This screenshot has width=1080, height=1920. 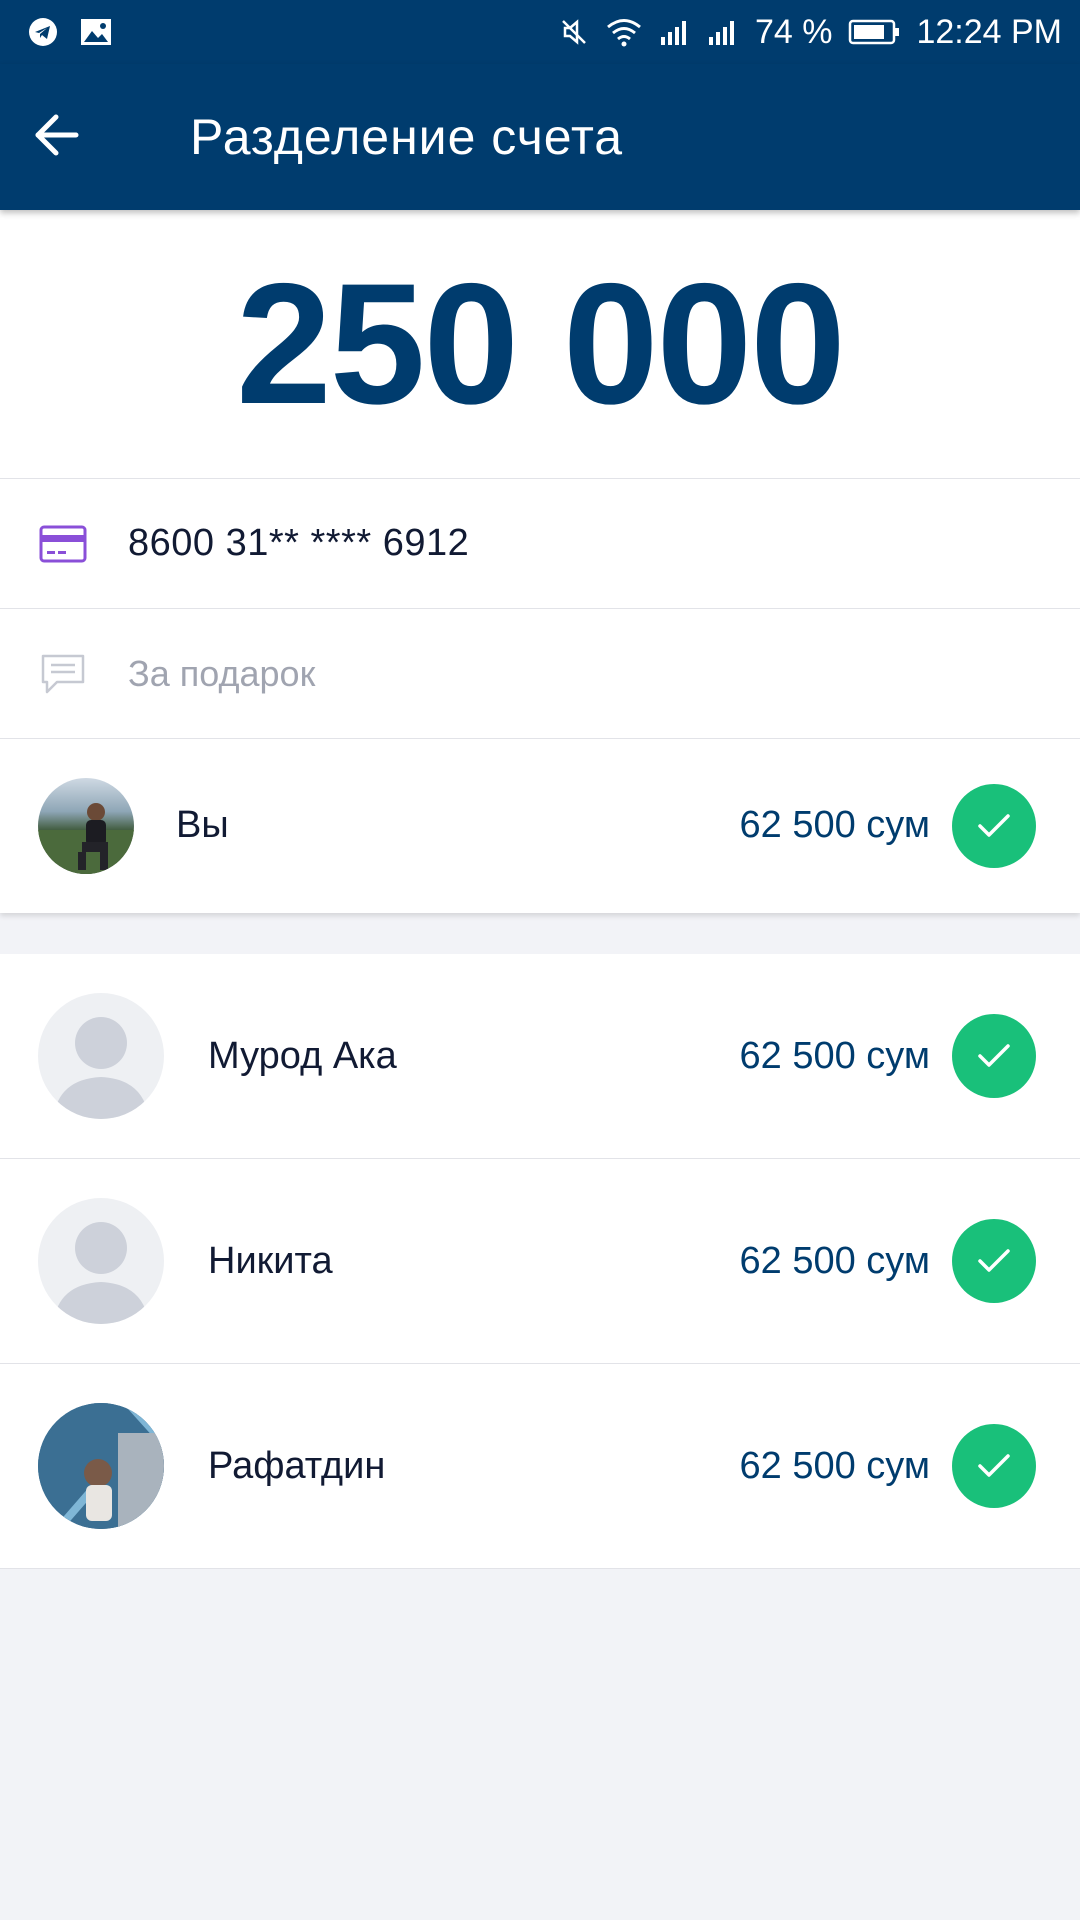 I want to click on self-name: Вы, so click(x=202, y=825).